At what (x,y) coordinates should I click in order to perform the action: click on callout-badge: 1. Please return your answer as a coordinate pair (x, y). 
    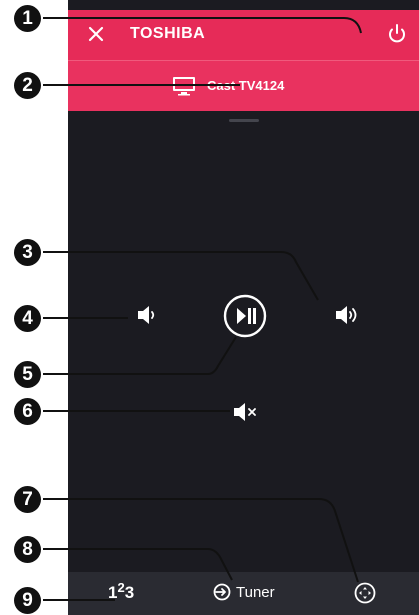
    Looking at the image, I should click on (27, 18).